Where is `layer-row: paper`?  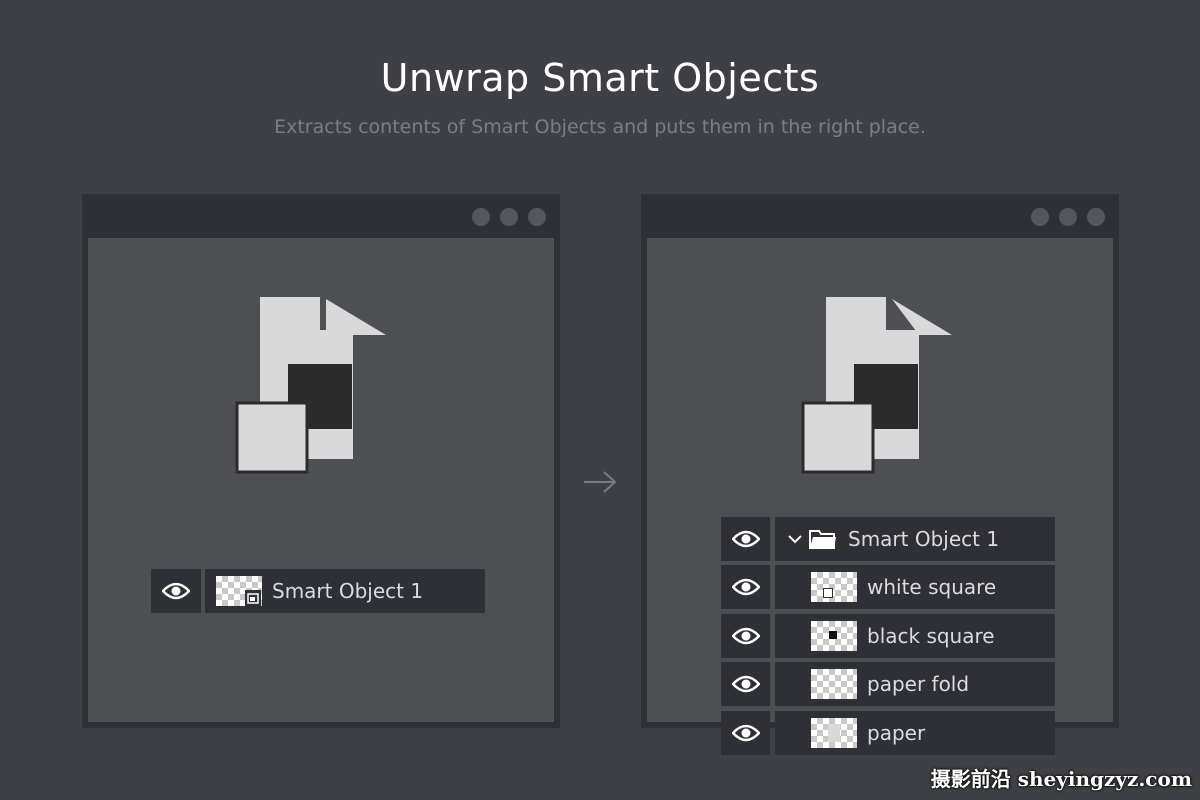
layer-row: paper is located at coordinates (915, 733).